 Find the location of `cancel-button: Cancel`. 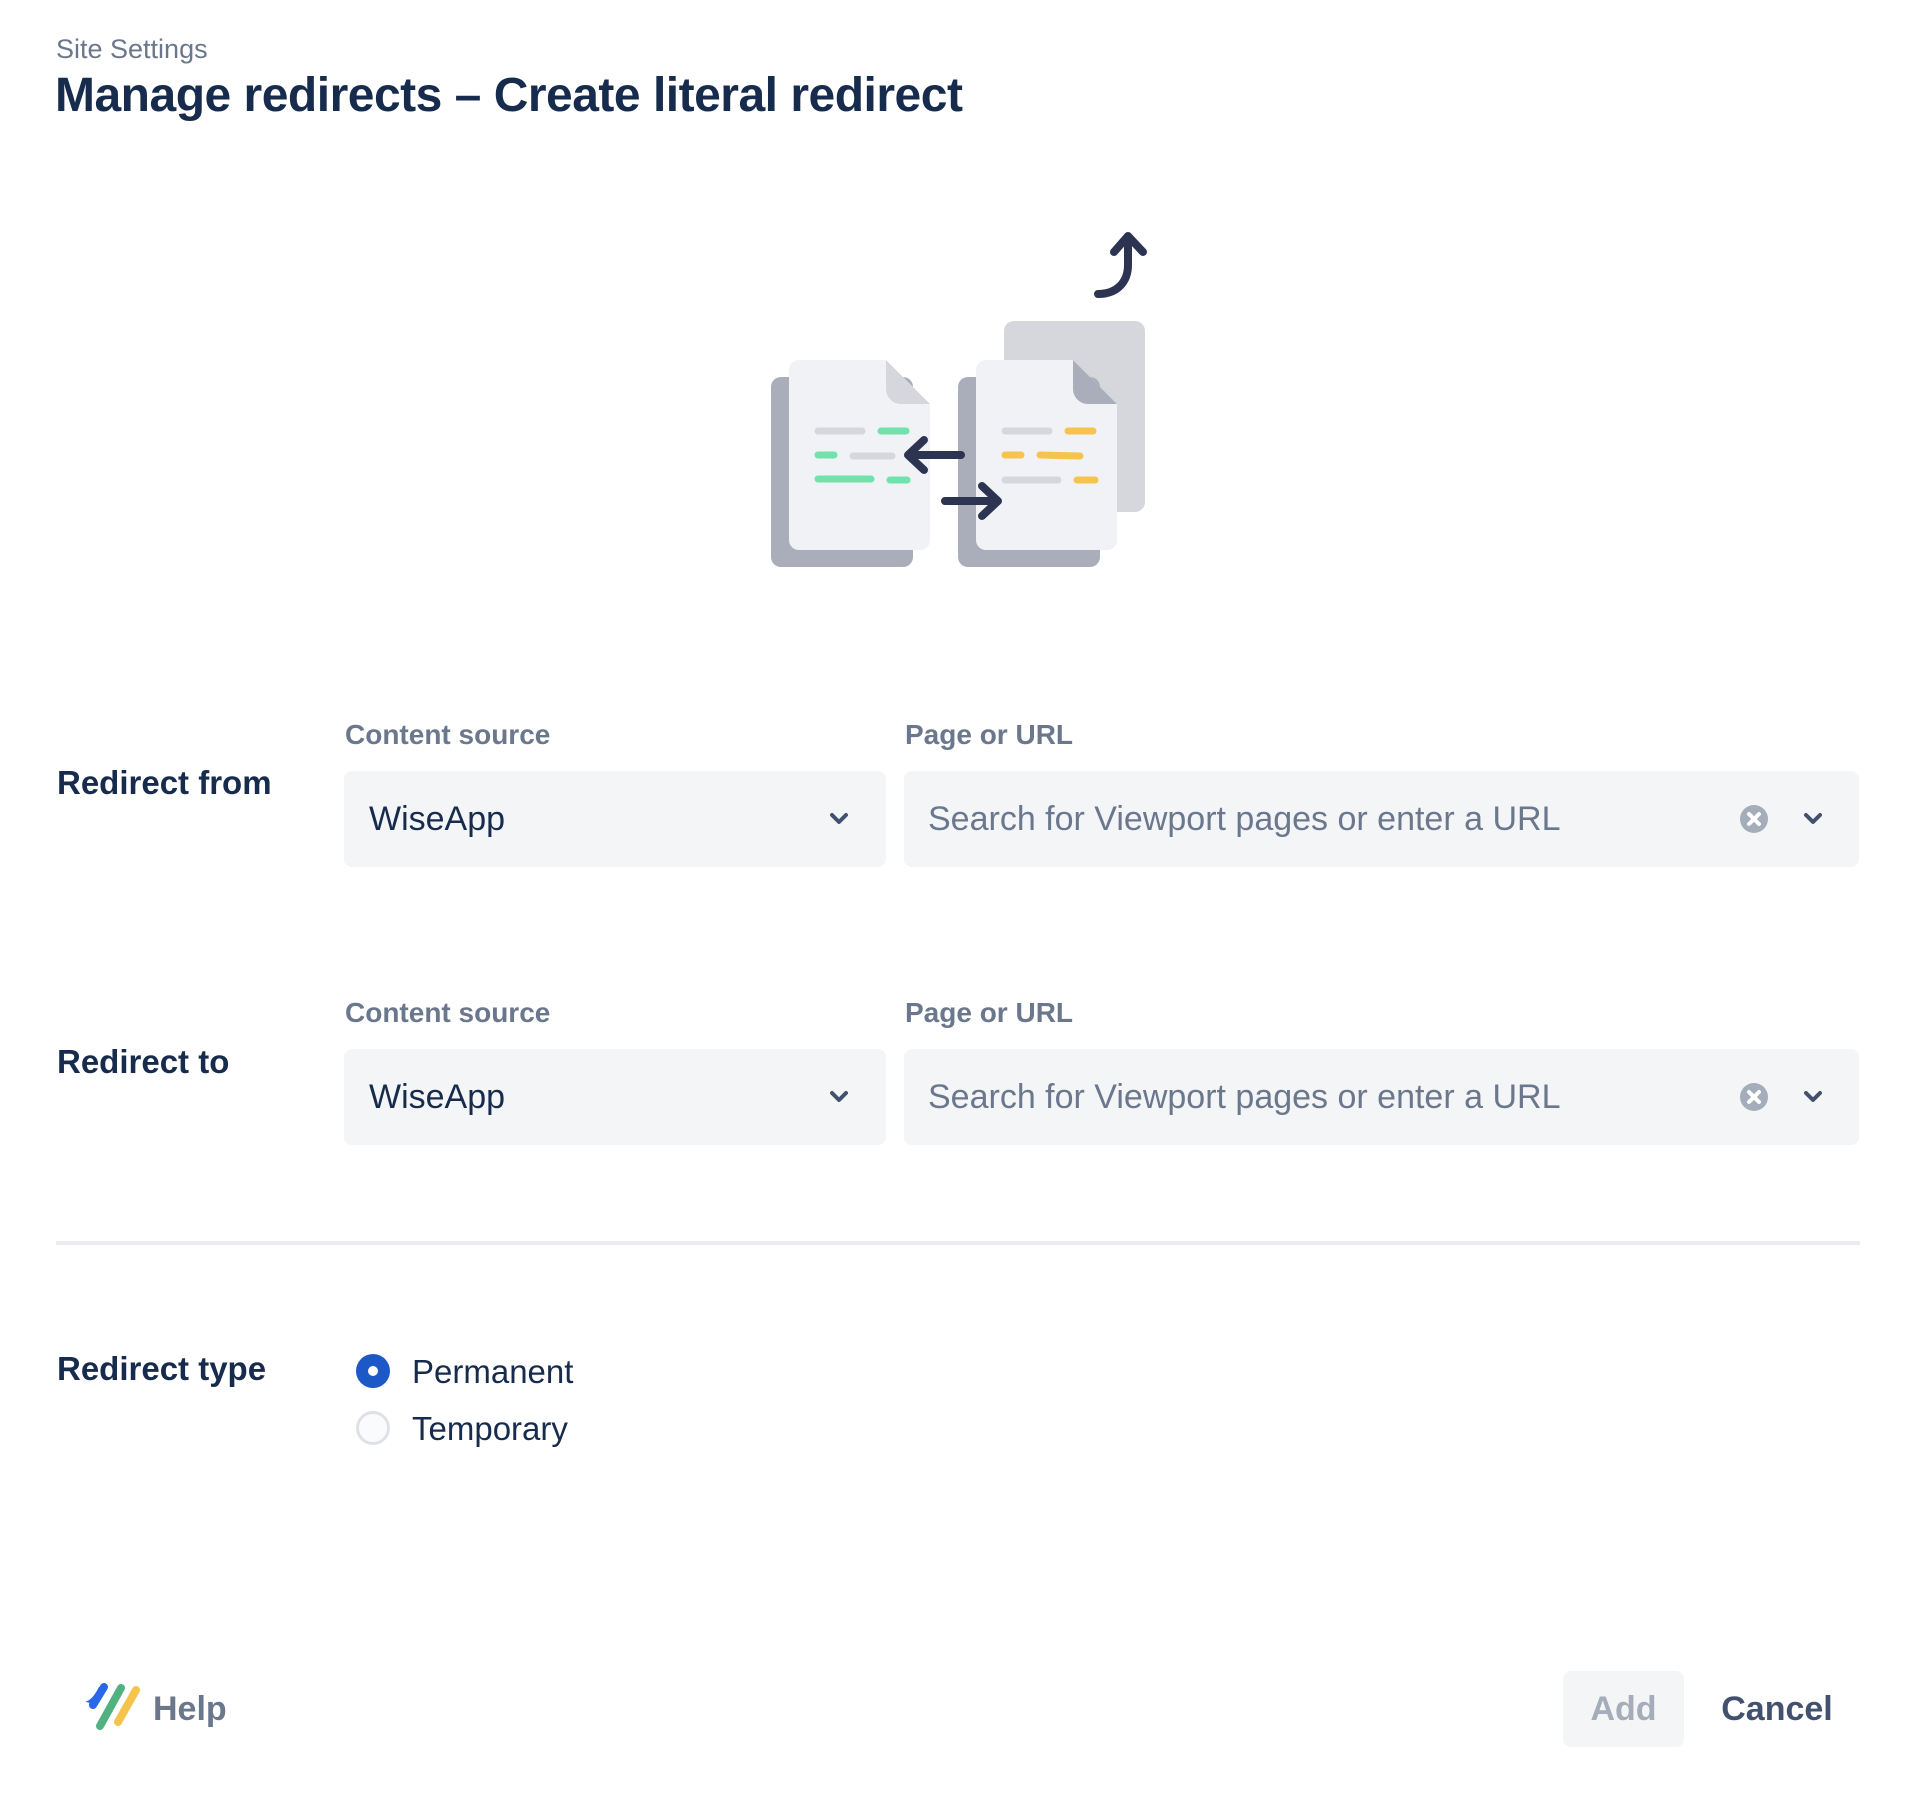

cancel-button: Cancel is located at coordinates (1777, 1709).